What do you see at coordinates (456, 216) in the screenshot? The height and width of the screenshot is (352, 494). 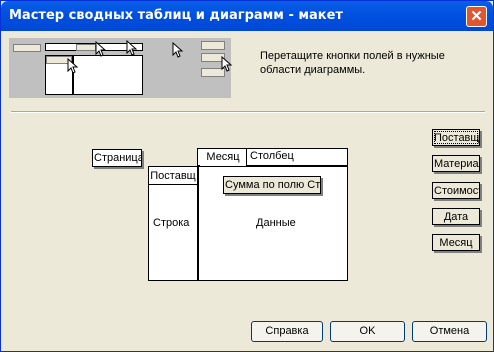 I see `field-button-date: Дата` at bounding box center [456, 216].